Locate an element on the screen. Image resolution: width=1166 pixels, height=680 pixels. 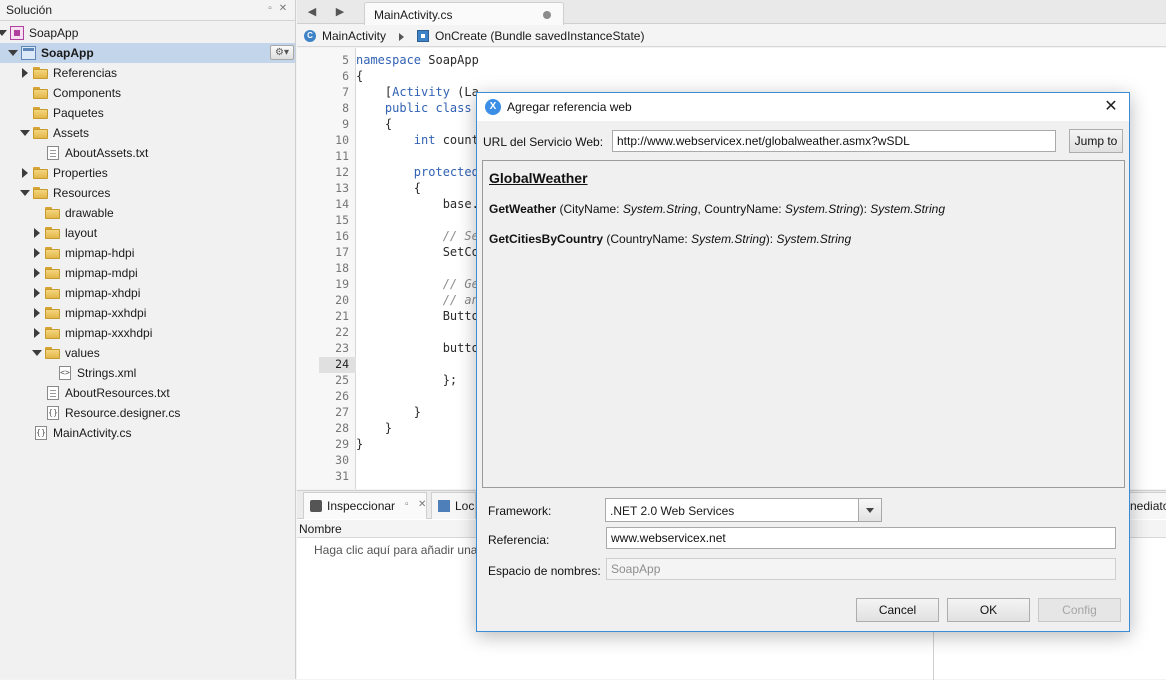
tree-item-mipmap-xxxhdpi: mipmap-xxxhdpi is located at coordinates (147, 333).